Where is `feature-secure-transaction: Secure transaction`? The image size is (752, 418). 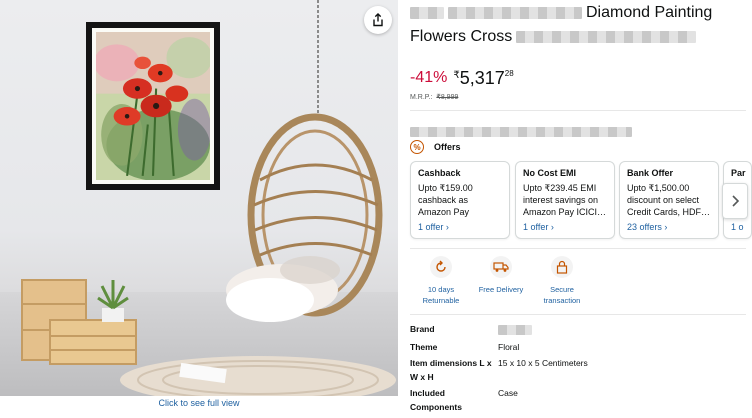 feature-secure-transaction: Secure transaction is located at coordinates (562, 281).